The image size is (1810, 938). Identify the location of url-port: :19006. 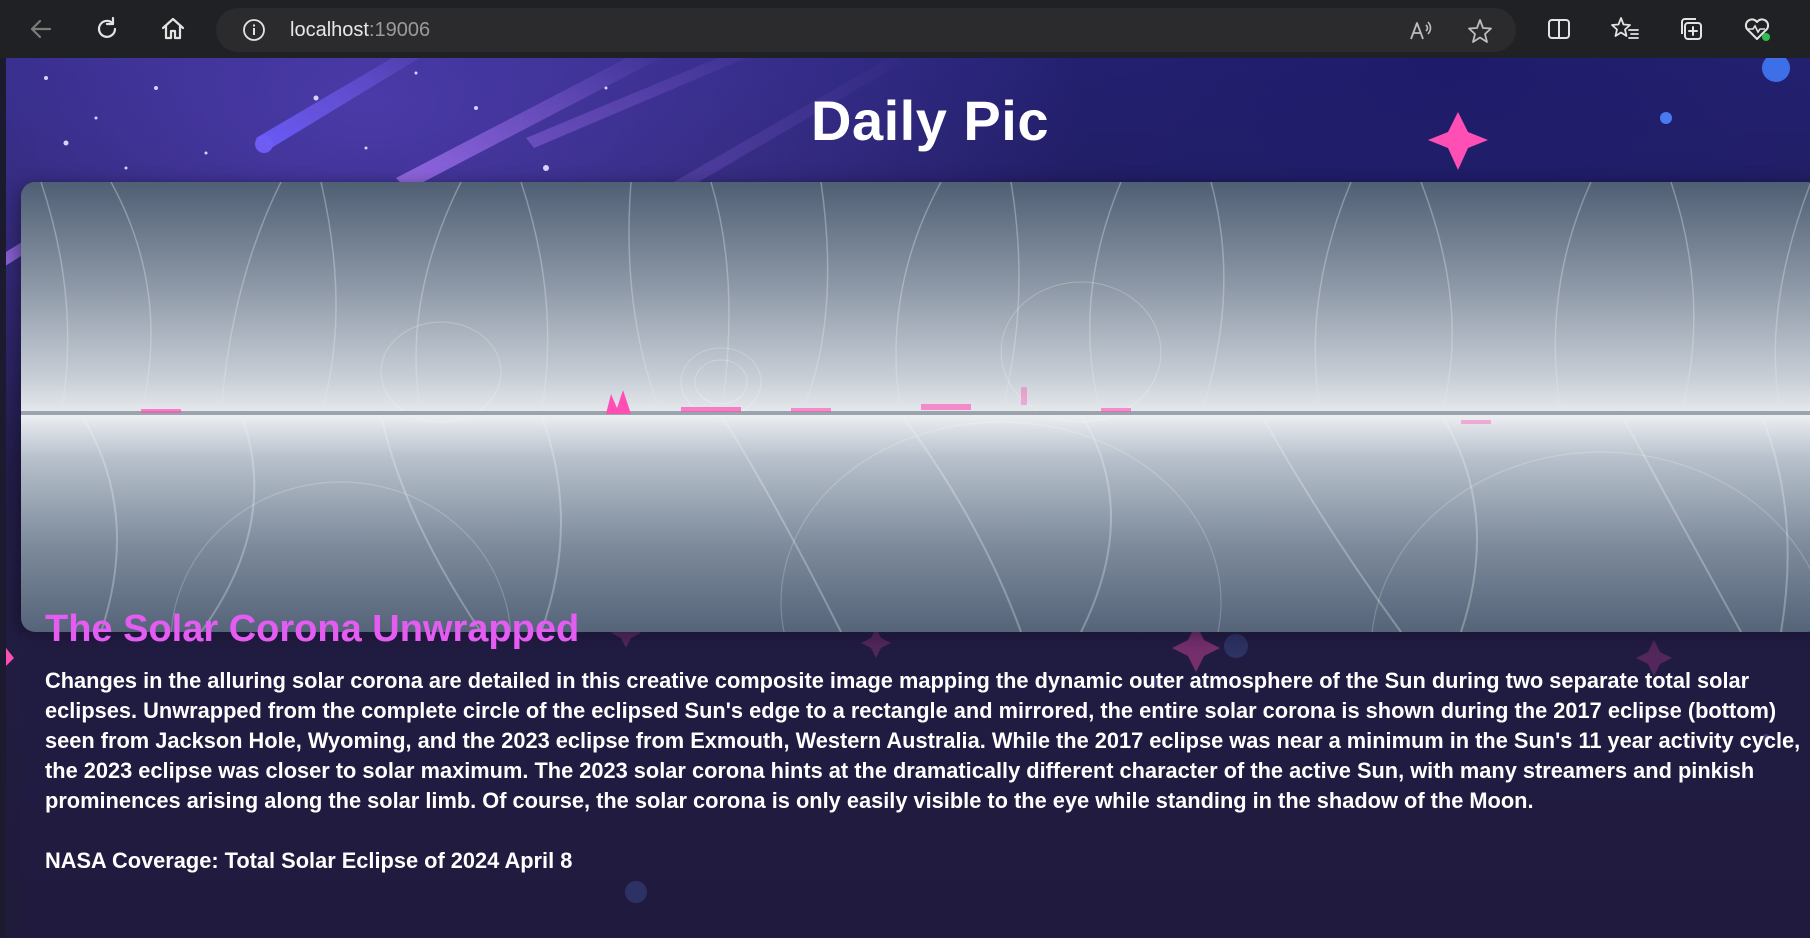
(399, 30).